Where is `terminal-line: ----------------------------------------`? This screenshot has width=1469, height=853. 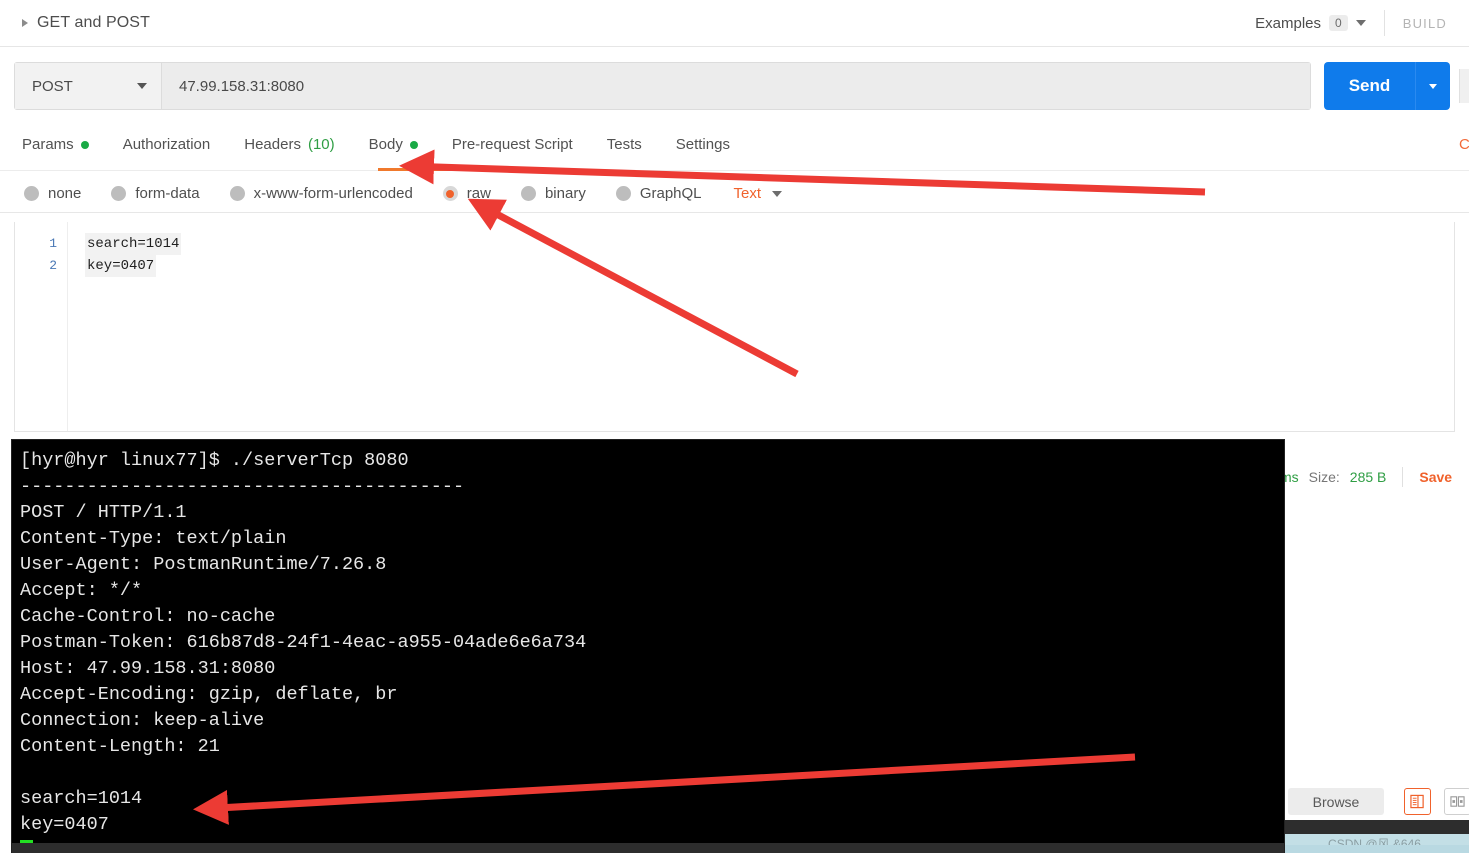
terminal-line: ---------------------------------------- is located at coordinates (242, 486).